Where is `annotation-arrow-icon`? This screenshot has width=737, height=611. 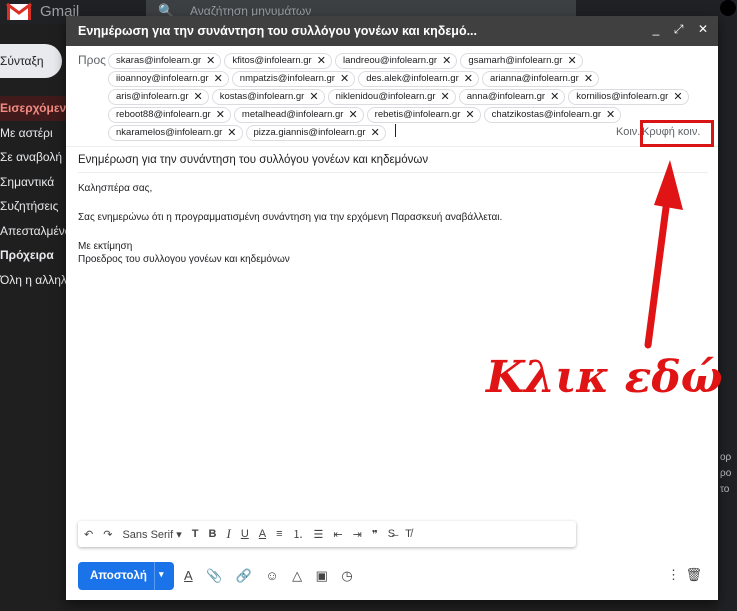
annotation-arrow-icon is located at coordinates (663, 254).